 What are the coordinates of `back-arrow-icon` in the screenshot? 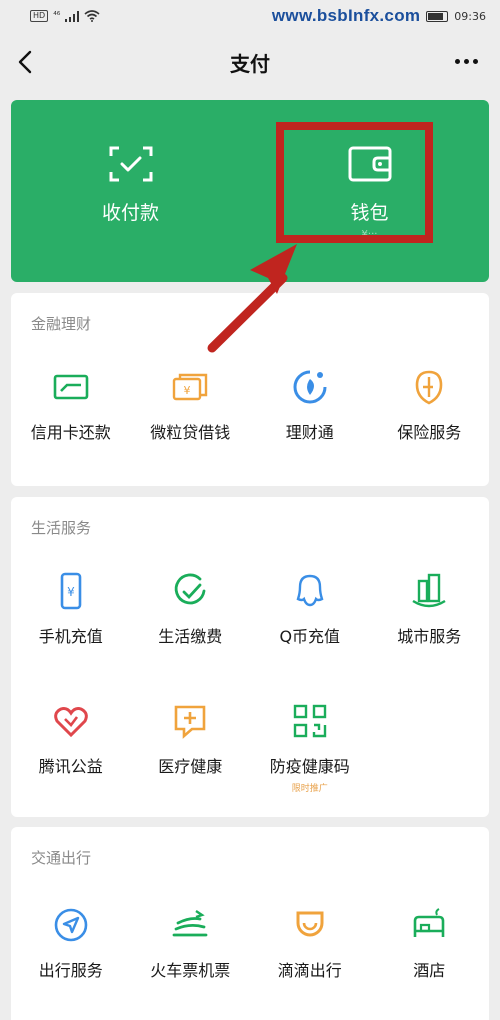 It's located at (27, 62).